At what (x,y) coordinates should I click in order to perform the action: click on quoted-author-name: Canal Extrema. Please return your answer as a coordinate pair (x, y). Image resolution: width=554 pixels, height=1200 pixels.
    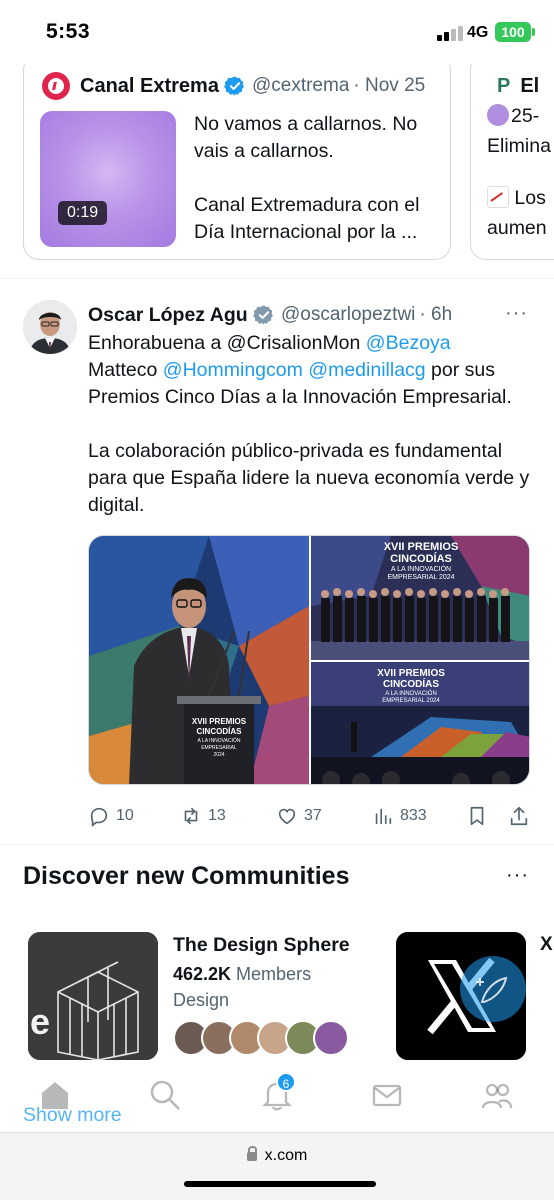
    Looking at the image, I should click on (149, 86).